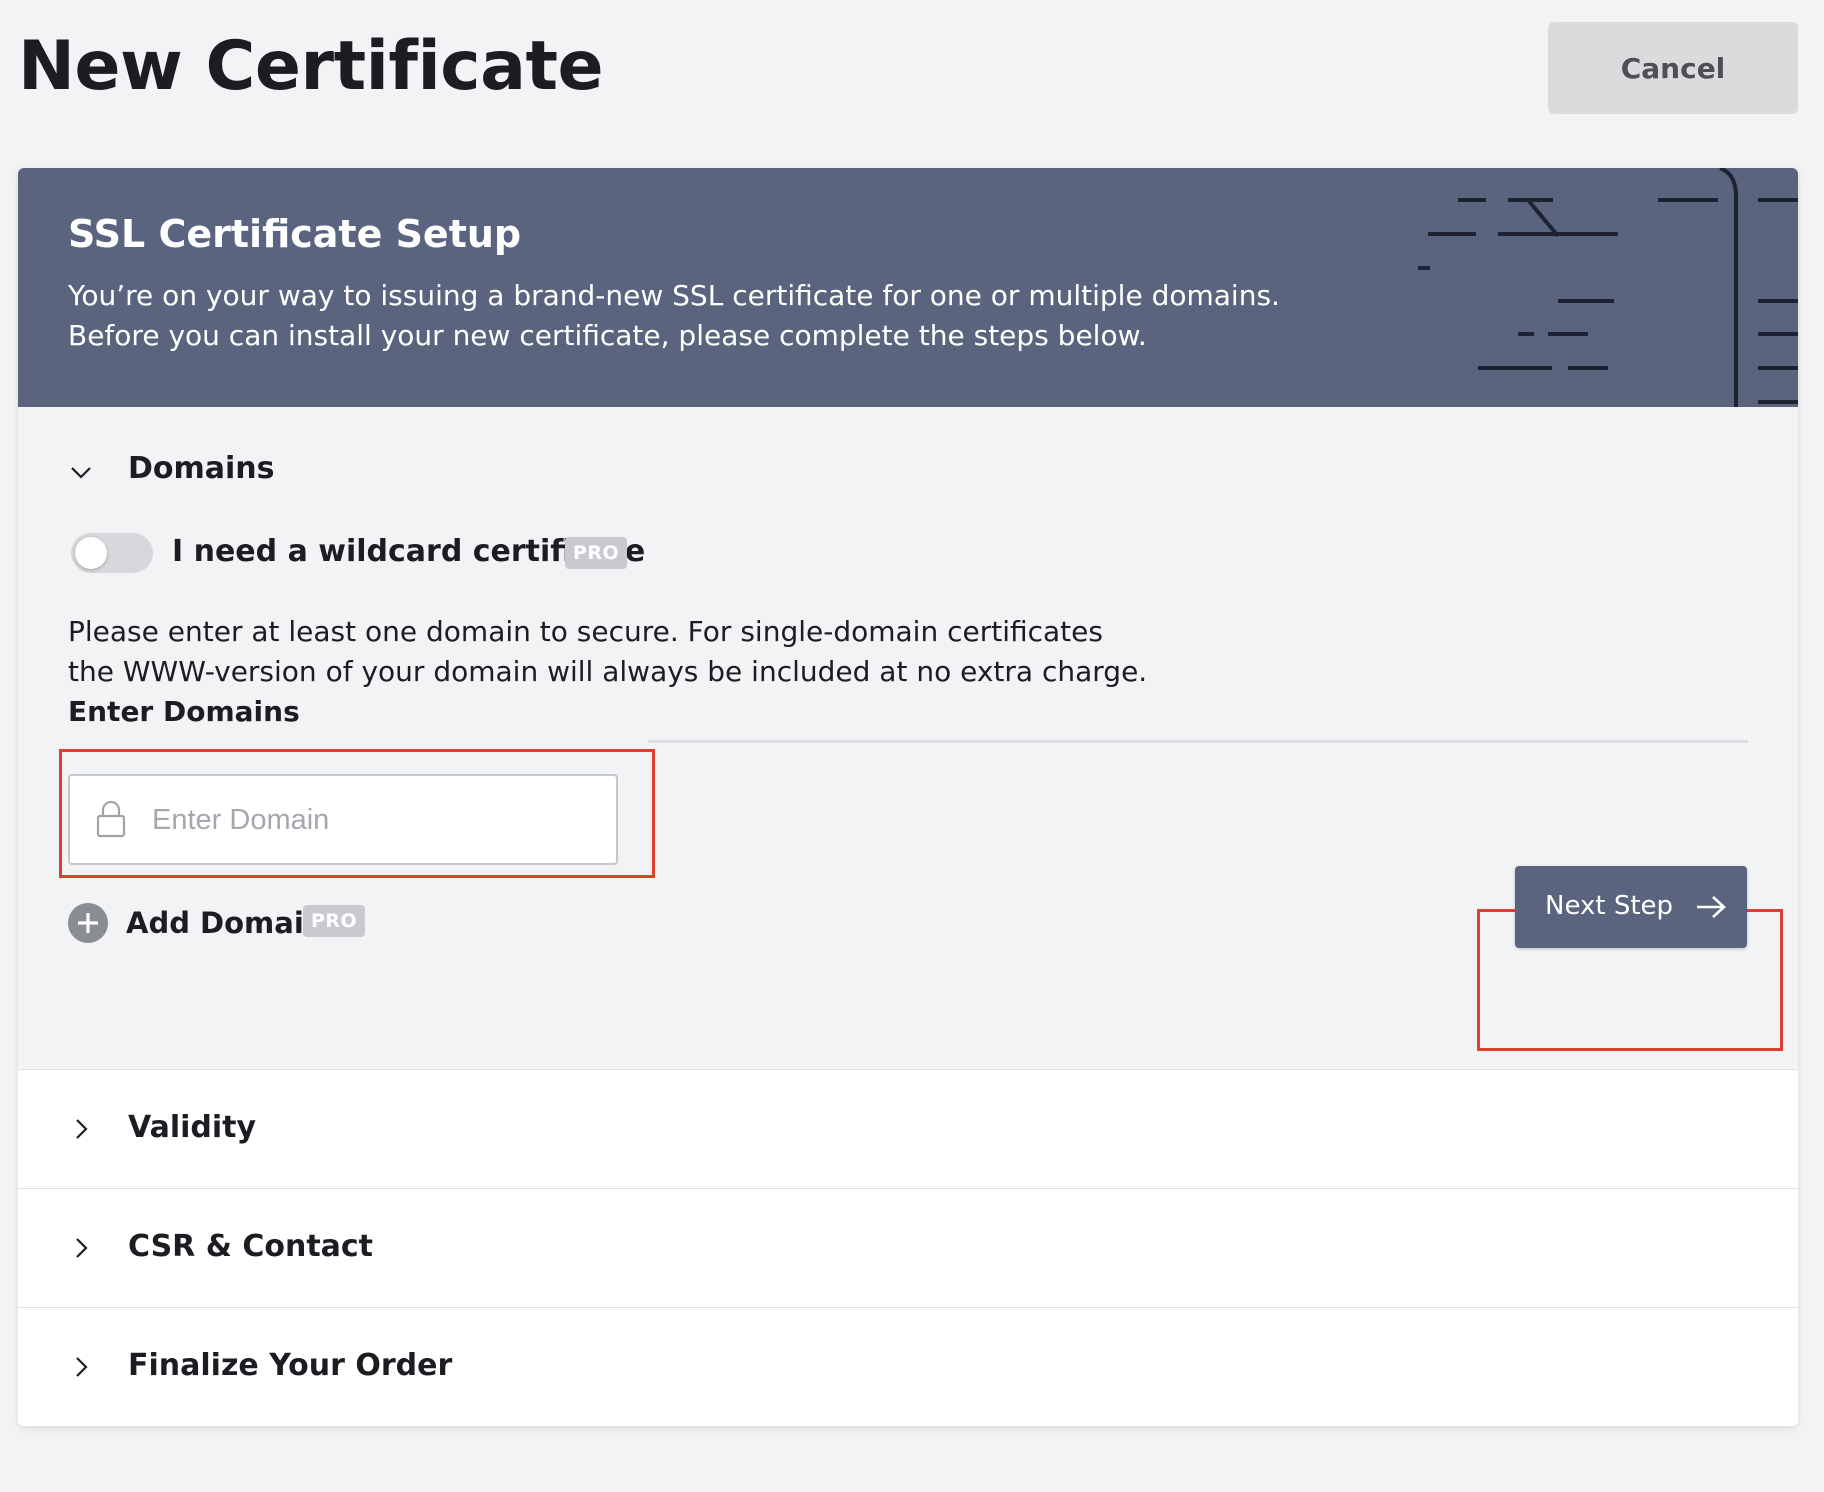 The width and height of the screenshot is (1824, 1492). I want to click on section-validity: Validity, so click(908, 1129).